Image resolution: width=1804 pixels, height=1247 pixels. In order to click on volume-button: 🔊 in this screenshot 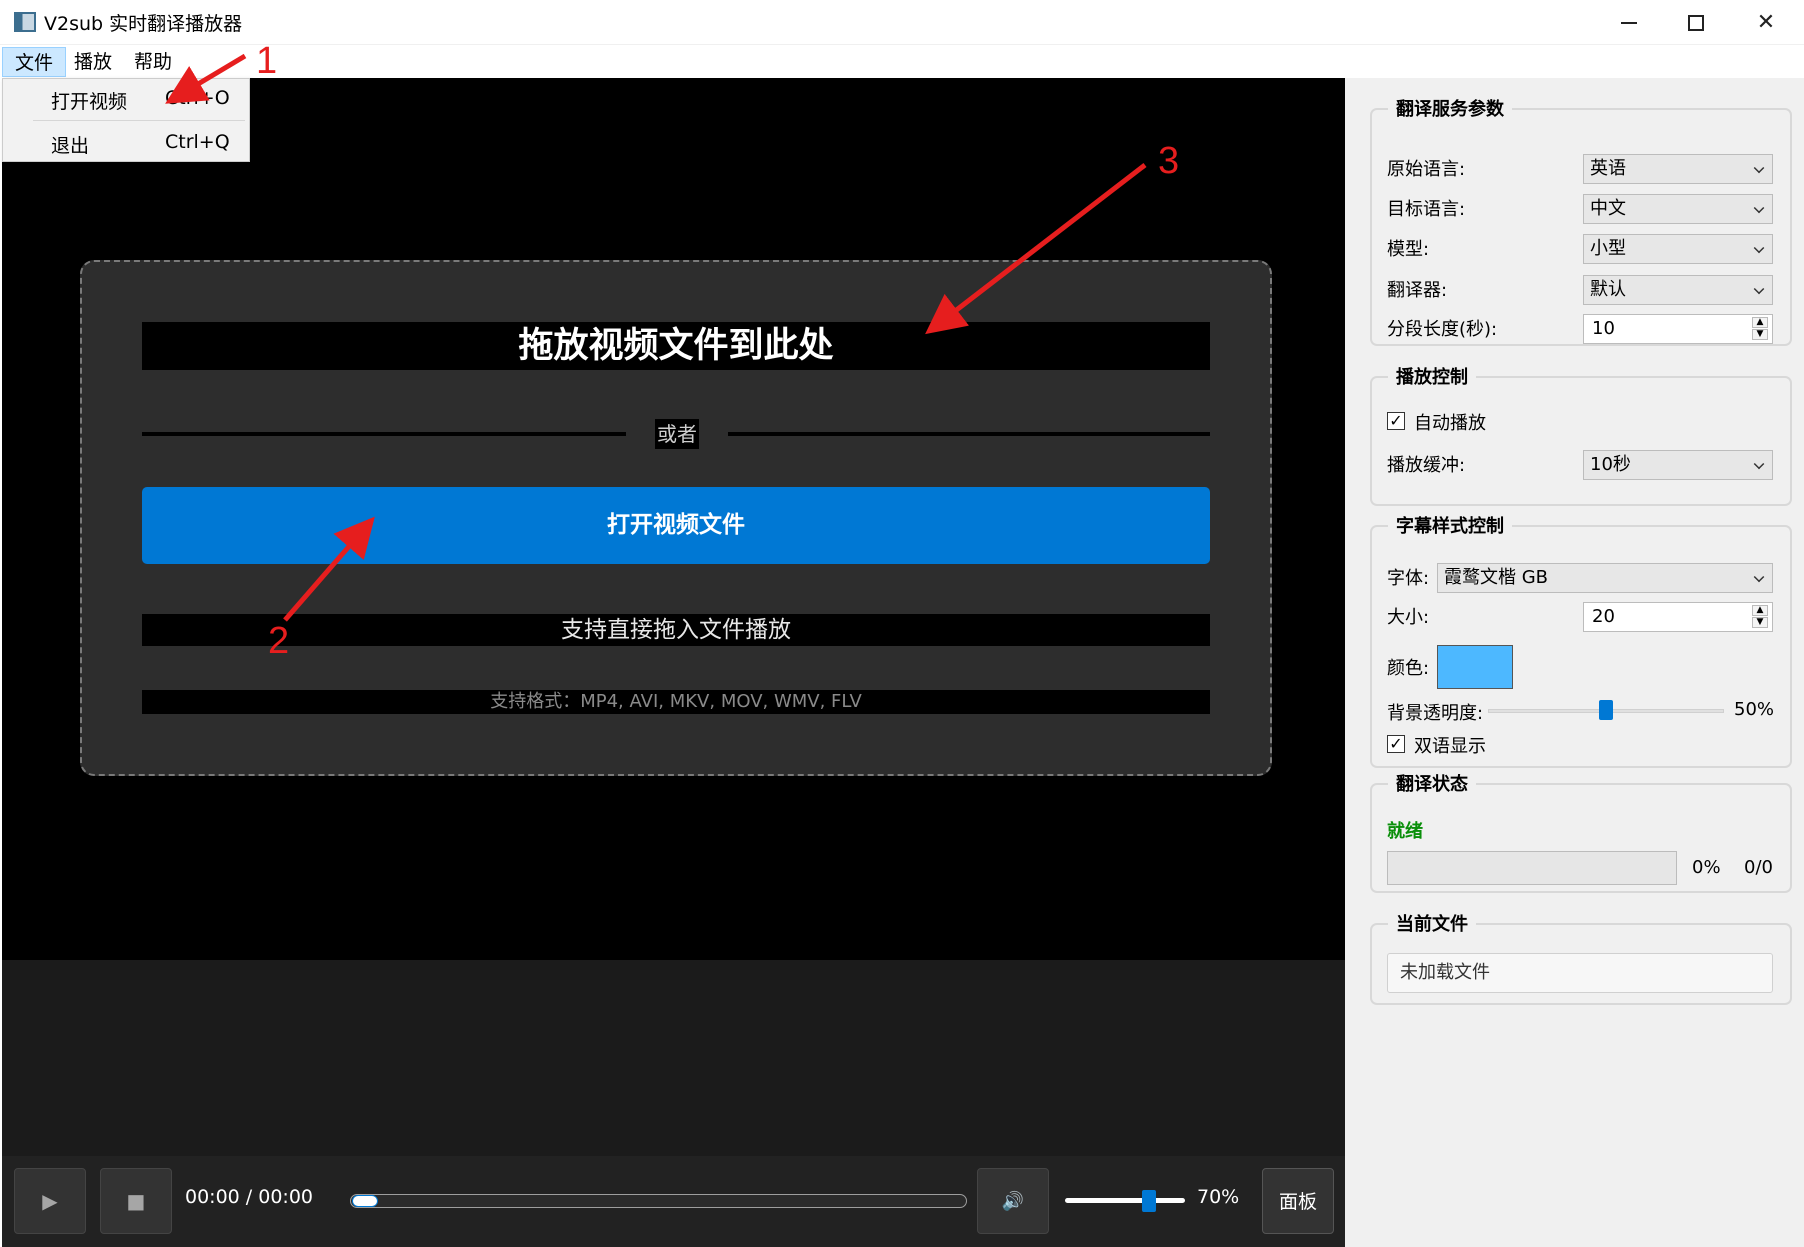, I will do `click(1013, 1201)`.